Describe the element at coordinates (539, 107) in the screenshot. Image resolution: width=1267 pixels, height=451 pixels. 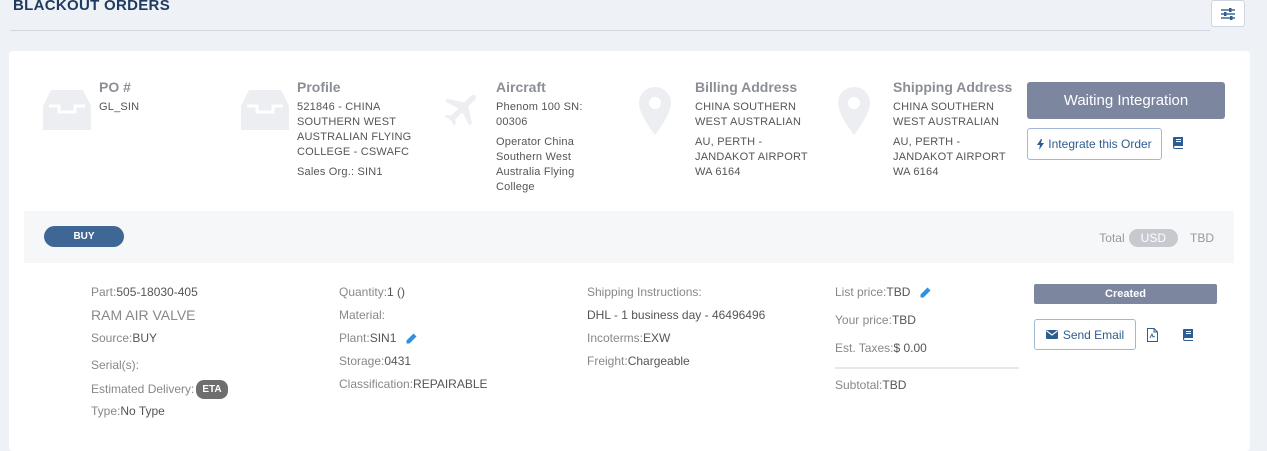
I see `aircraft-line: Phenom 100 SN:` at that location.